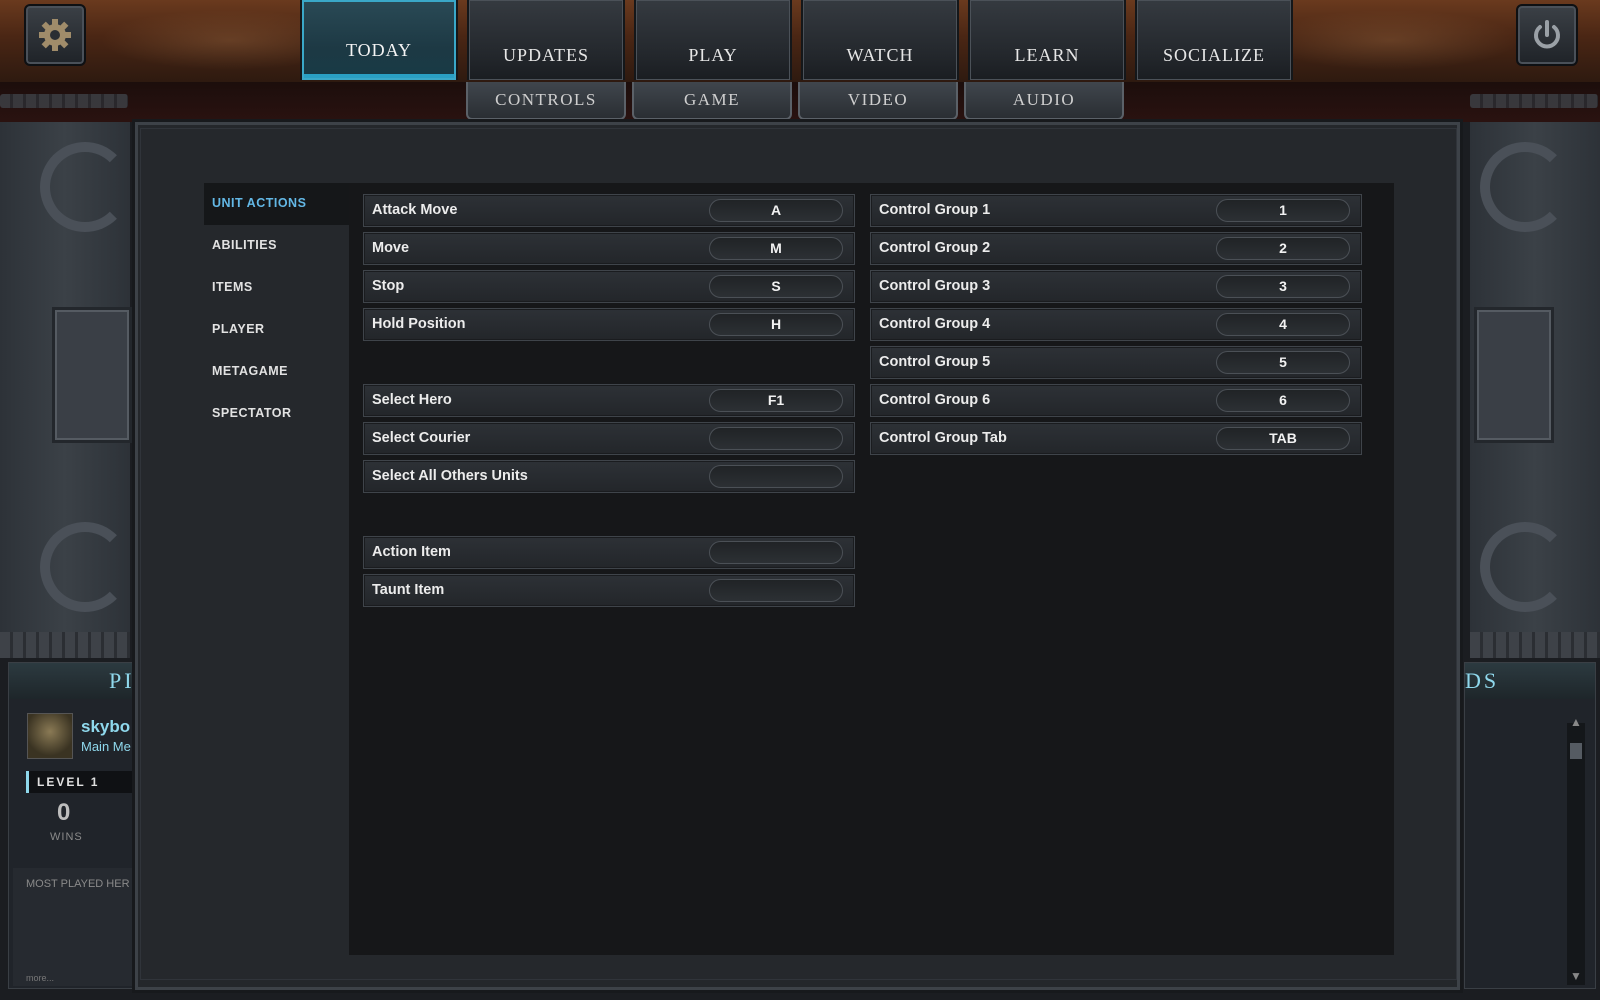  What do you see at coordinates (1116, 438) in the screenshot?
I see `binding-row-control-group-tab: Control Group Tab TAB` at bounding box center [1116, 438].